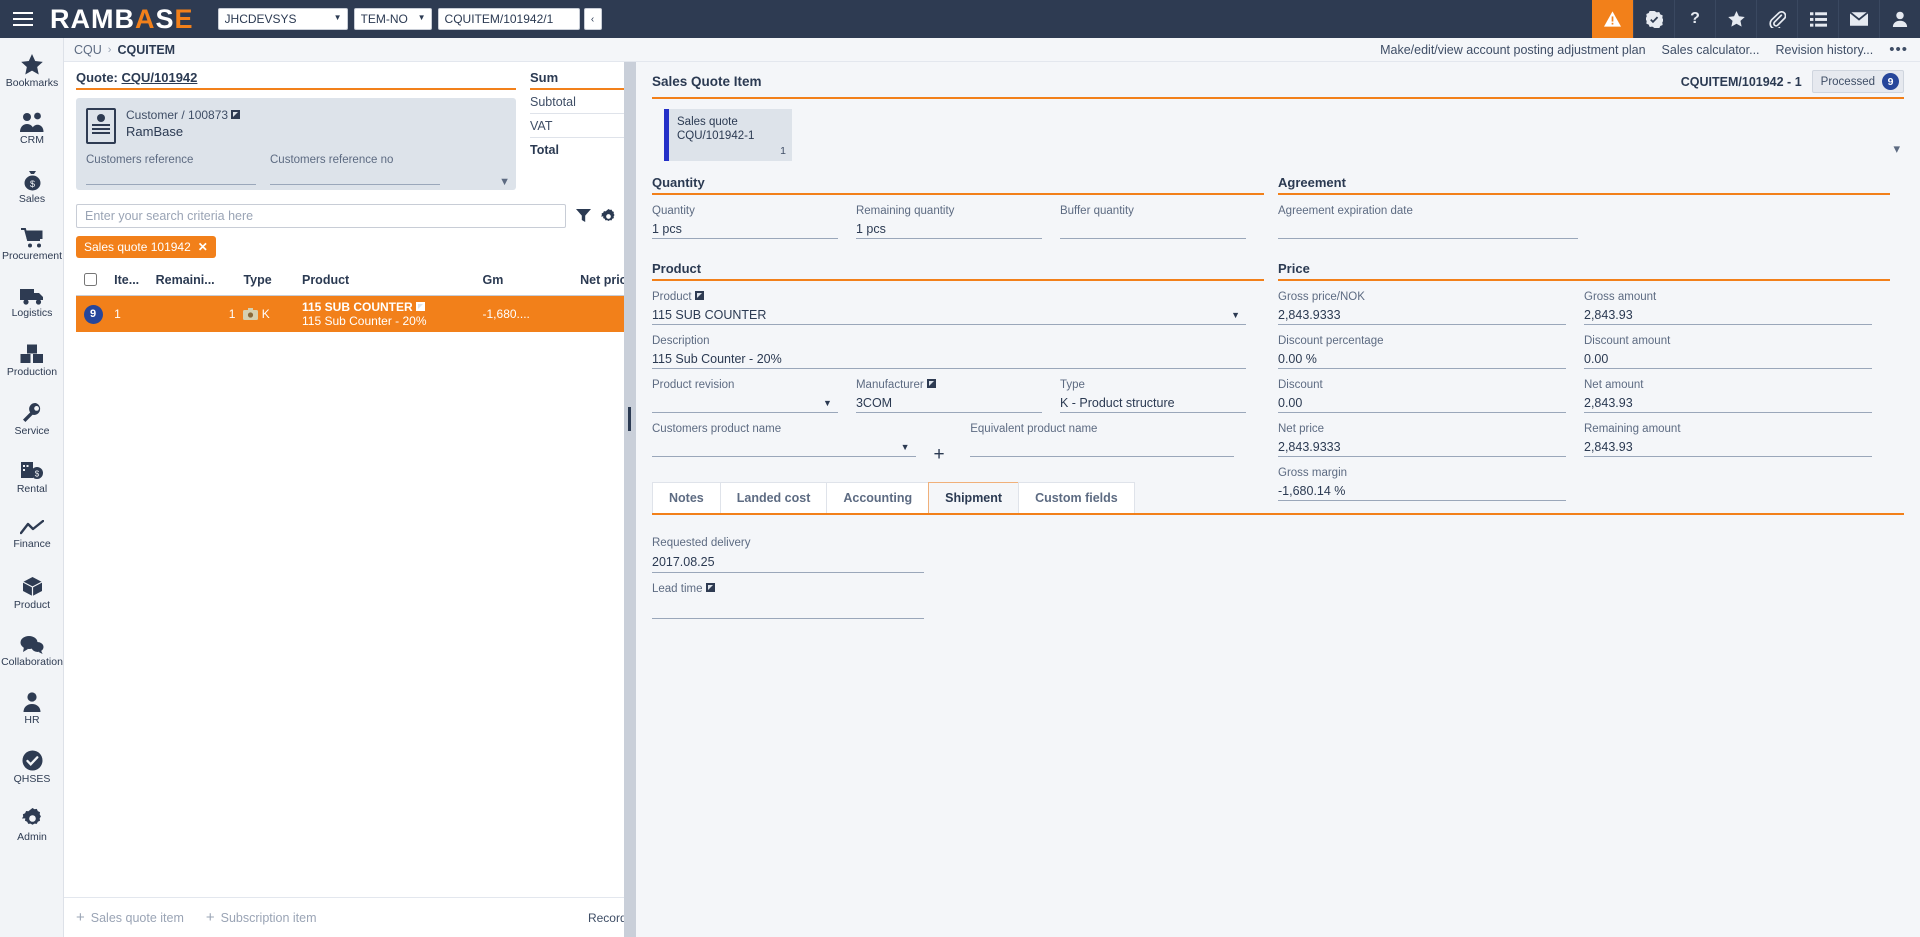 The image size is (1920, 937). I want to click on document-input, so click(508, 19).